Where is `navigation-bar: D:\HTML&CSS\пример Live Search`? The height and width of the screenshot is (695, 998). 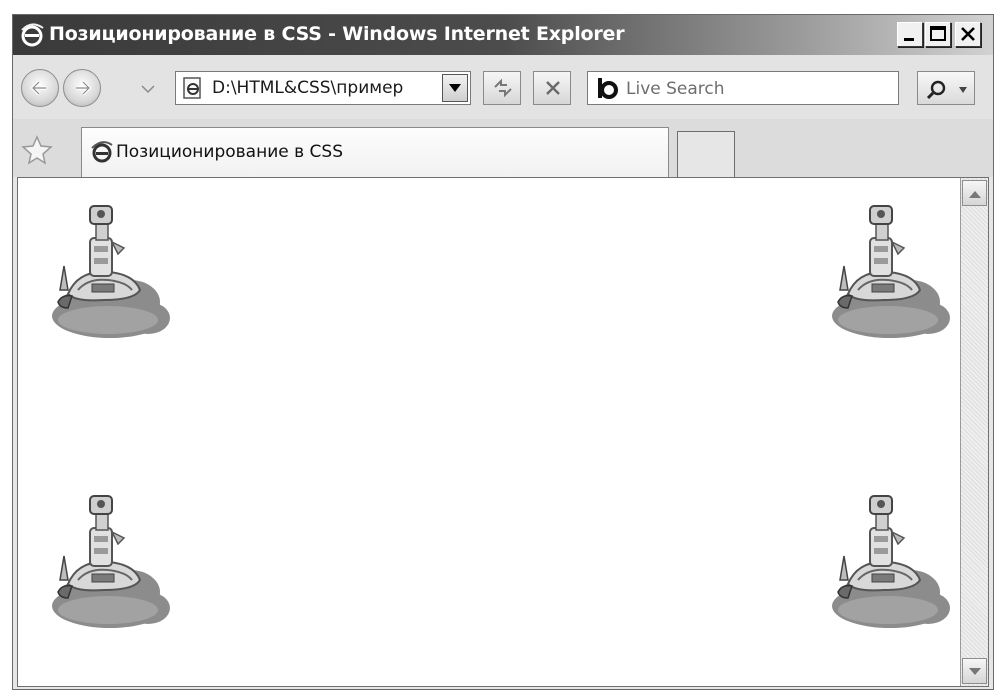
navigation-bar: D:\HTML&CSS\пример Live Search is located at coordinates (503, 87).